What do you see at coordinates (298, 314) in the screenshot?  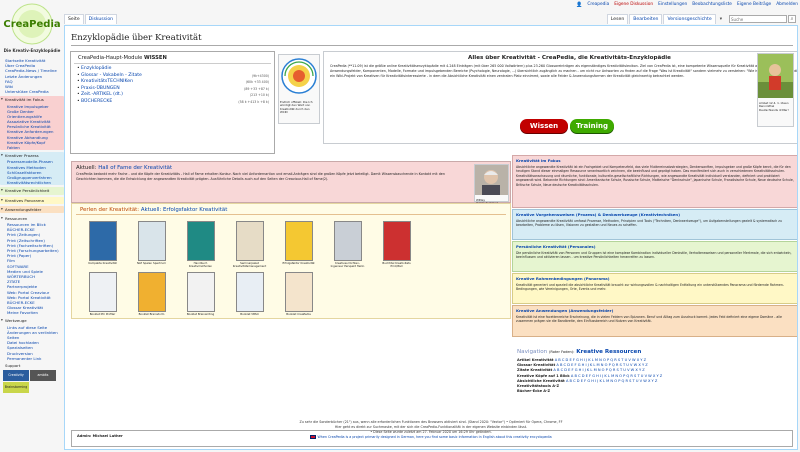 I see `book-caption: Booklet CreaPedia` at bounding box center [298, 314].